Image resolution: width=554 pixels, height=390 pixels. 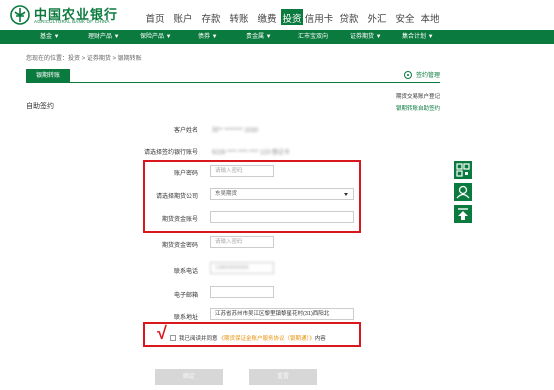 I want to click on qrcode-float-button, so click(x=463, y=170).